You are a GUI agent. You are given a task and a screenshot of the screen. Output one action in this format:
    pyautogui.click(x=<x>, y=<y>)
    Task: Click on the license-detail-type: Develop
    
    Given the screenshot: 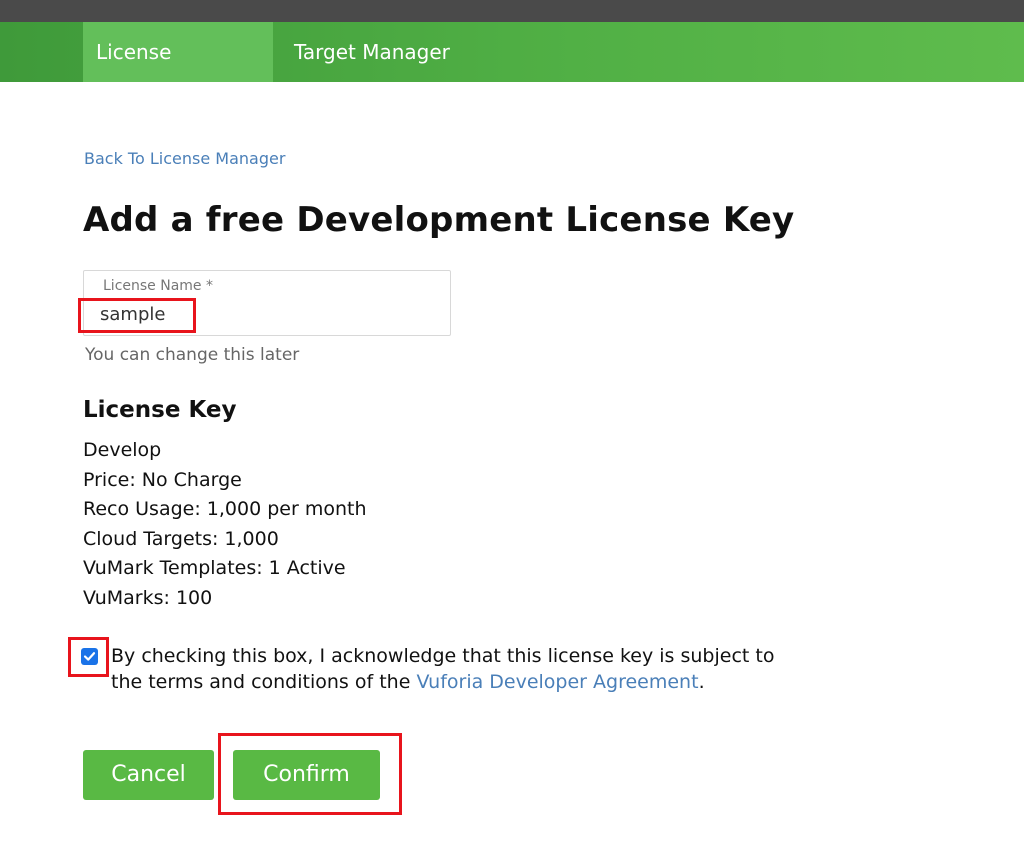 What is the action you would take?
    pyautogui.click(x=122, y=450)
    